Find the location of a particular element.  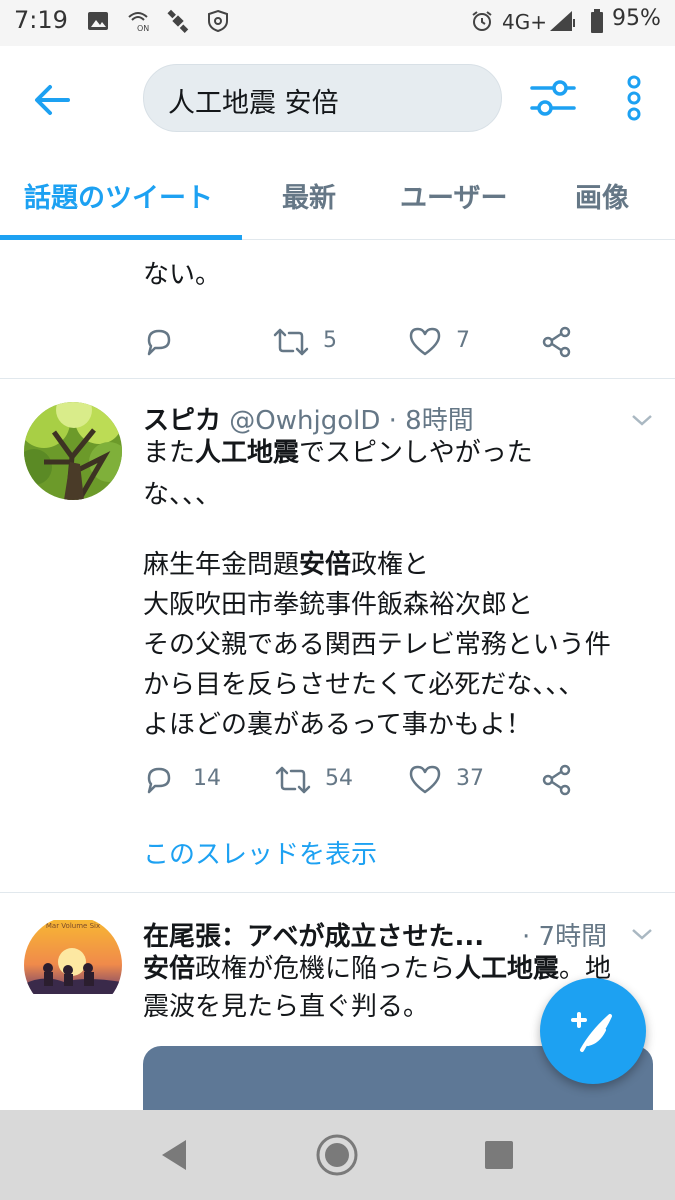

reply-count: 14 is located at coordinates (207, 778).